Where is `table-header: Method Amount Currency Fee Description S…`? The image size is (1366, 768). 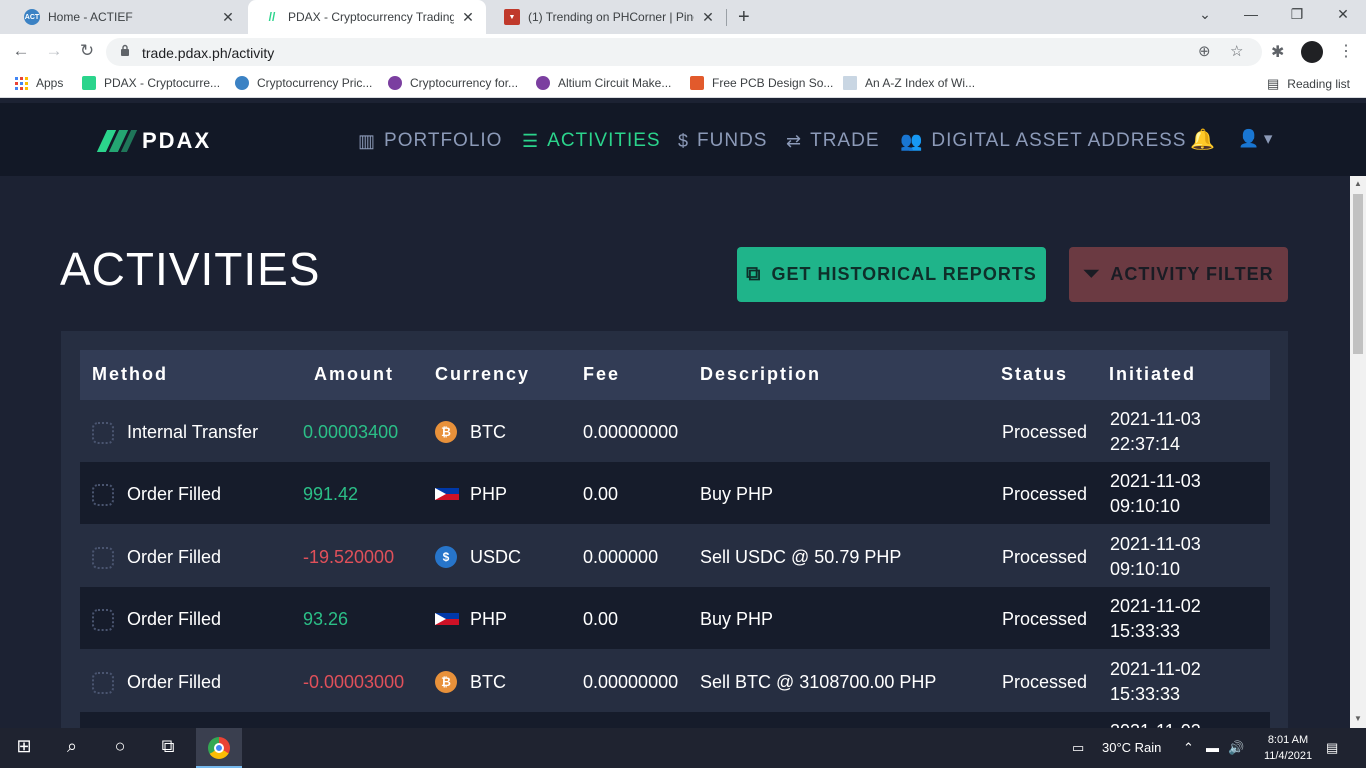 table-header: Method Amount Currency Fee Description S… is located at coordinates (675, 375).